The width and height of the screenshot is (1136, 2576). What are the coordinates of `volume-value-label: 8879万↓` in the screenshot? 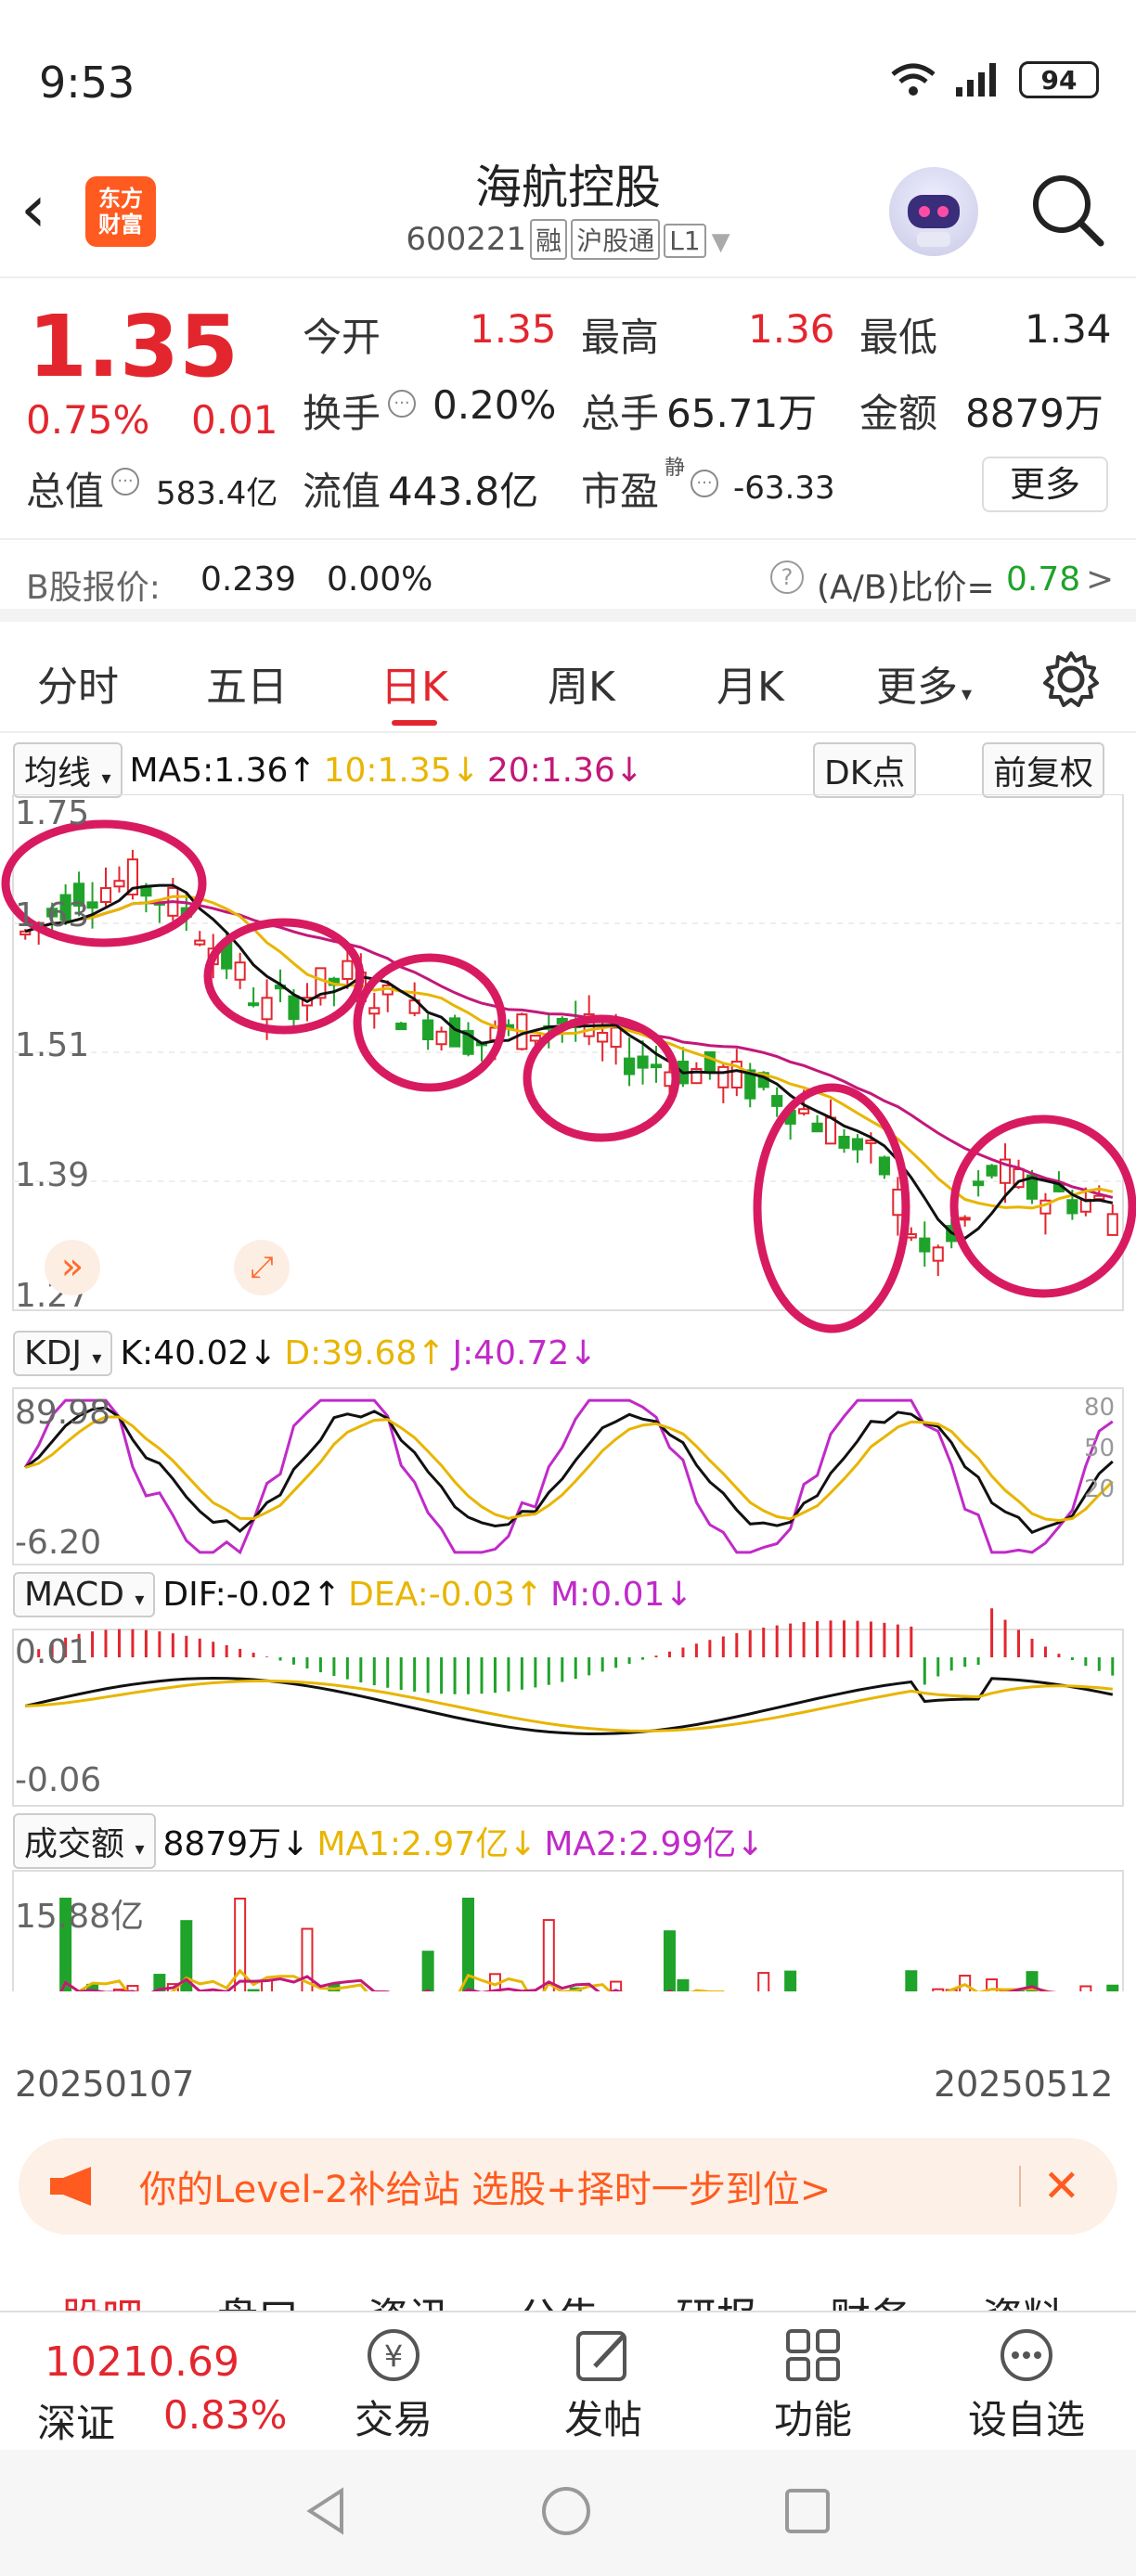 It's located at (236, 1844).